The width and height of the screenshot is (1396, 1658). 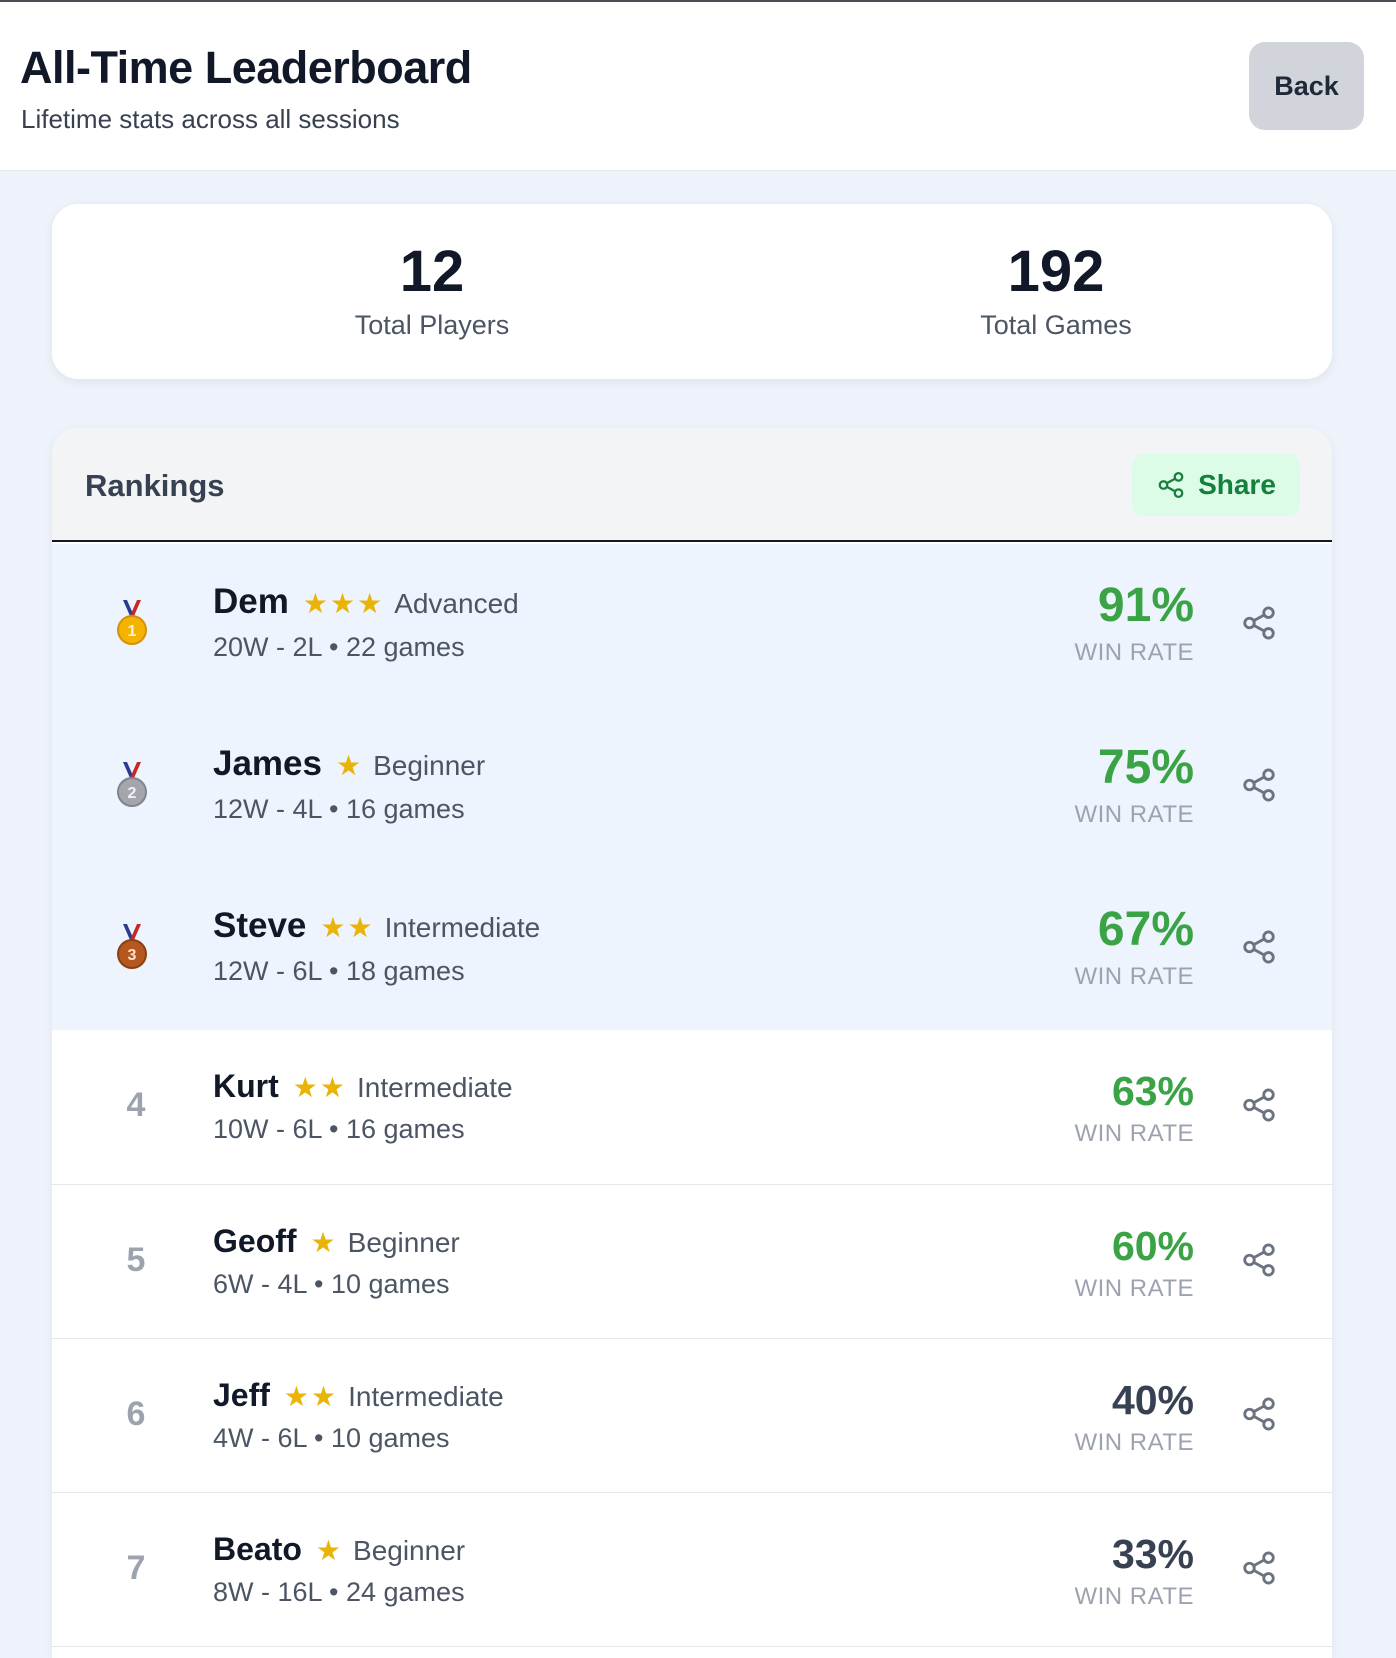 I want to click on total-players-stat: 12 Total Players, so click(x=432, y=290).